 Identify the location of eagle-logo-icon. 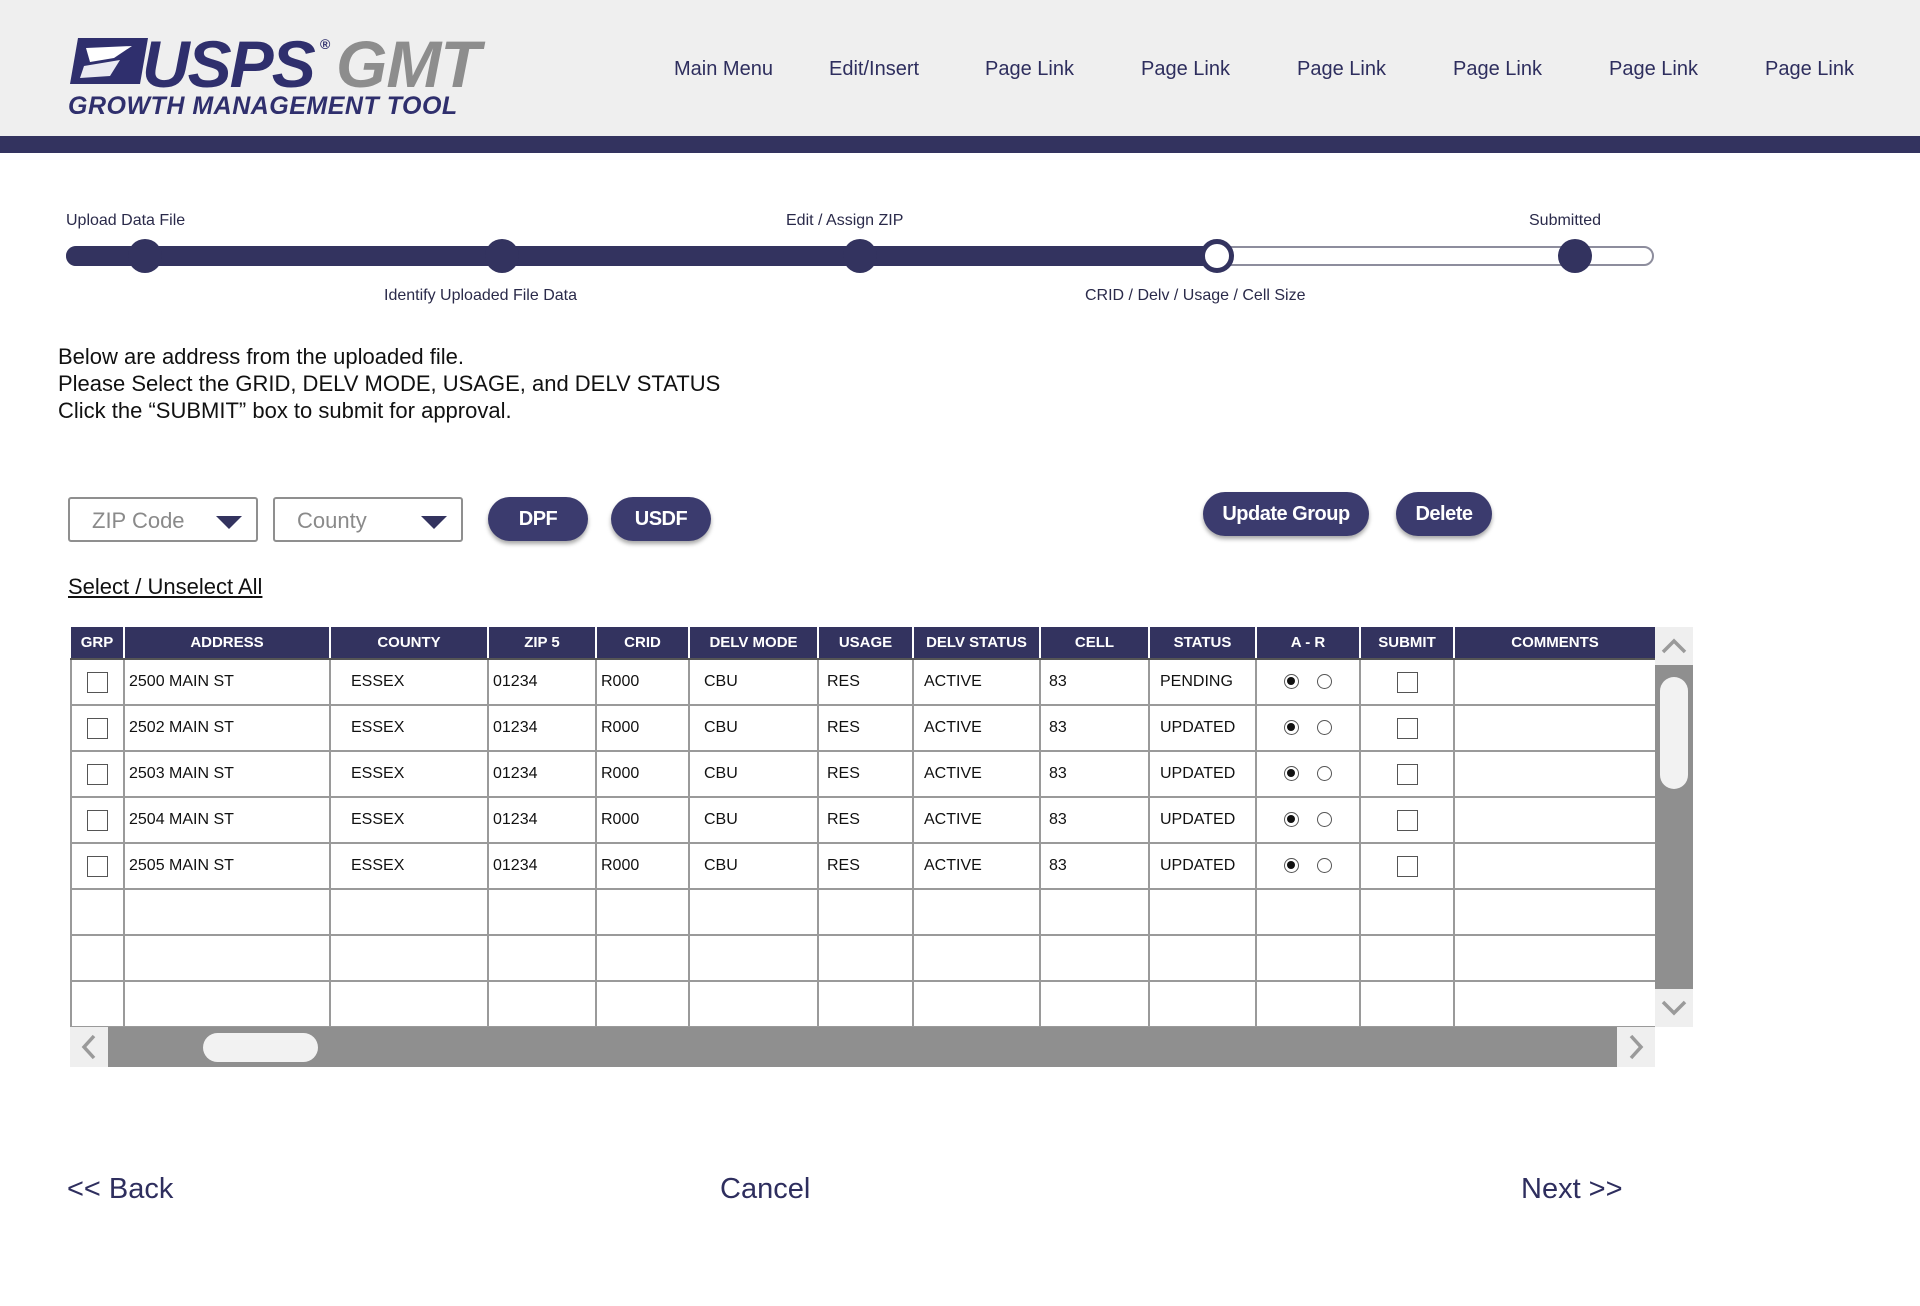
(109, 61).